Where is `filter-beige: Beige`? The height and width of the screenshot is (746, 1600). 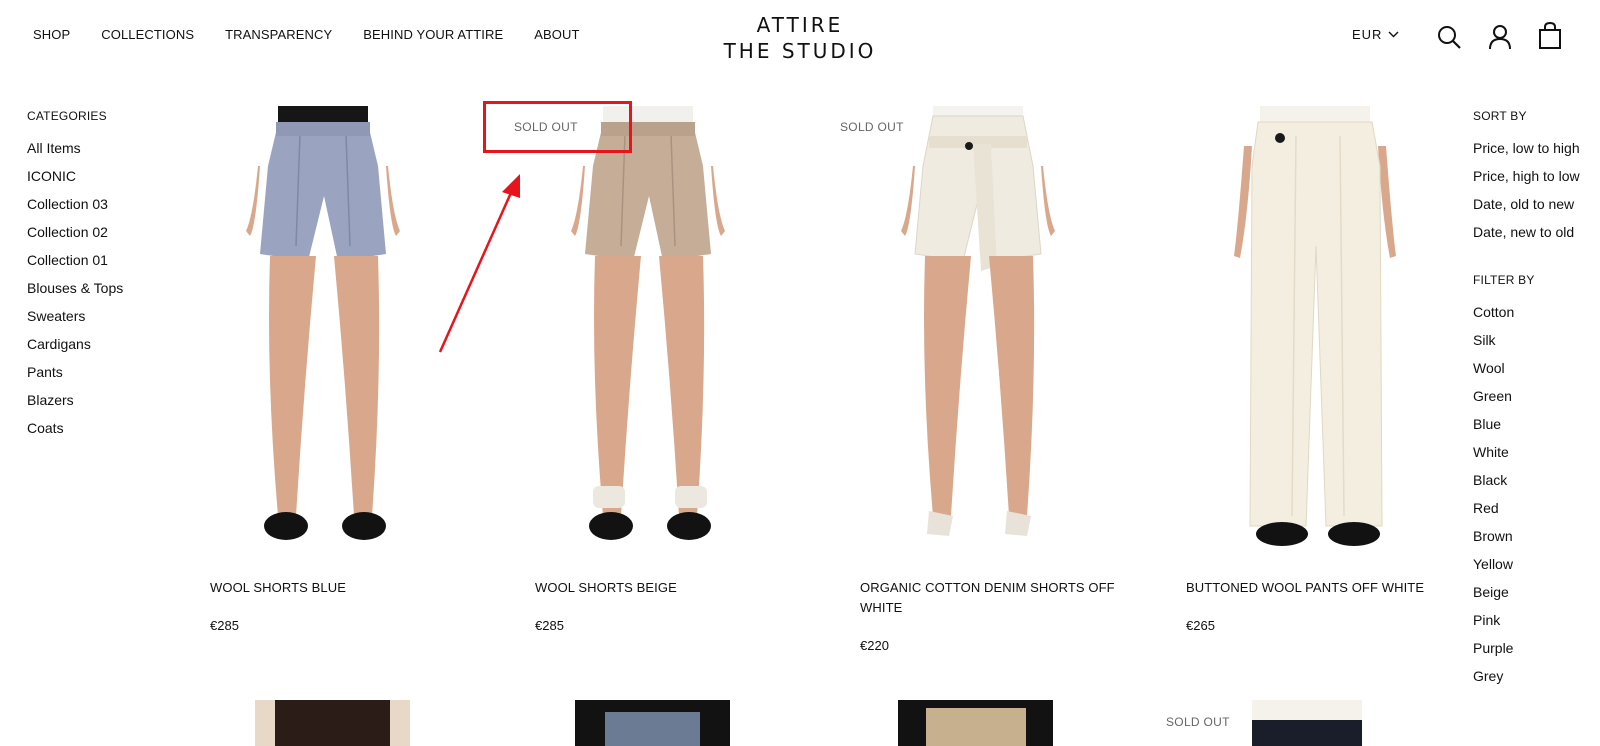
filter-beige: Beige is located at coordinates (1526, 592).